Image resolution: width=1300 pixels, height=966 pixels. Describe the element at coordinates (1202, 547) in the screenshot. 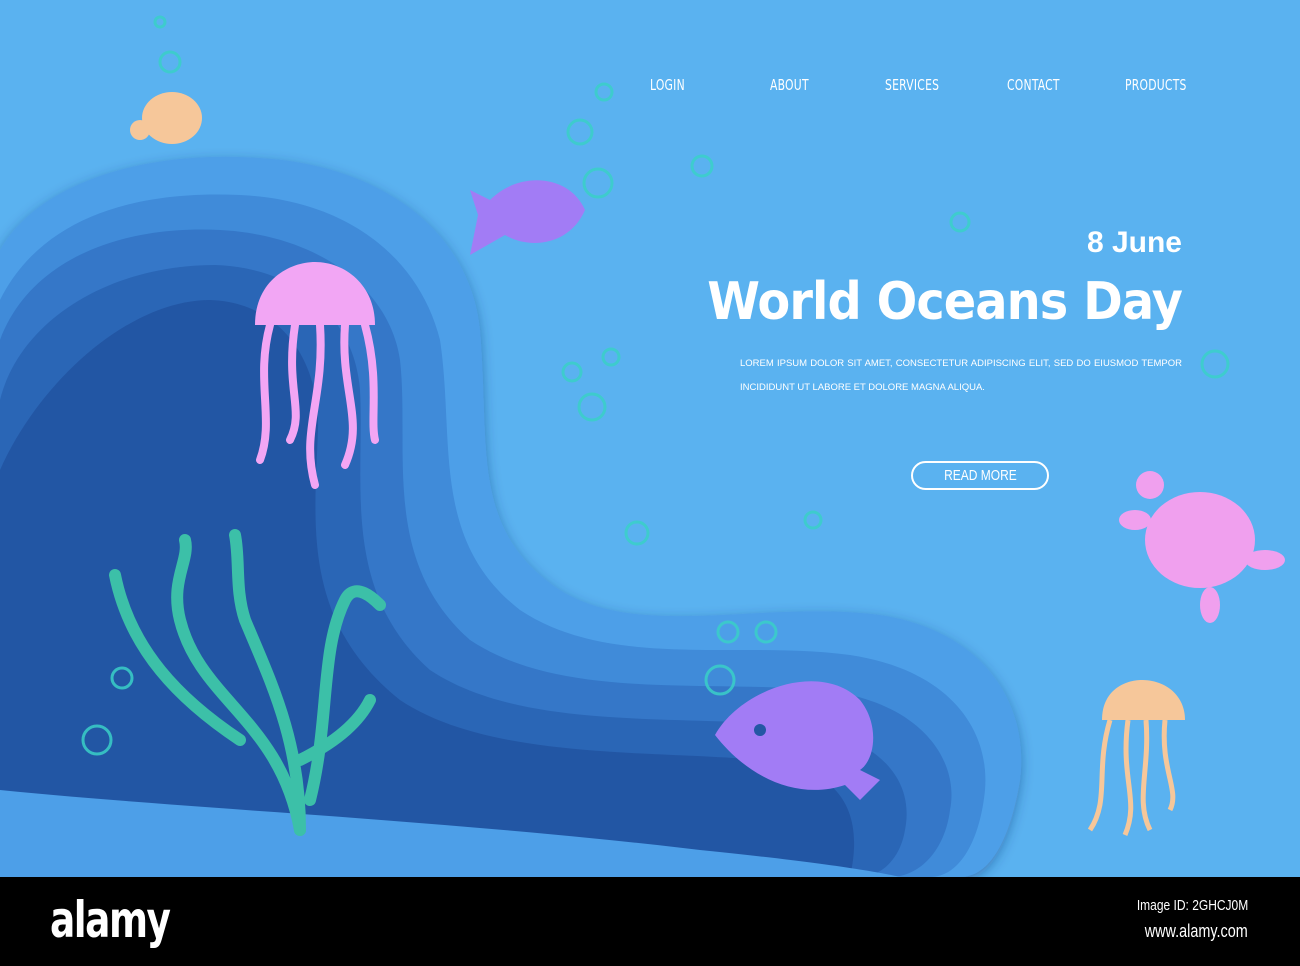

I see `turtle-icon` at that location.